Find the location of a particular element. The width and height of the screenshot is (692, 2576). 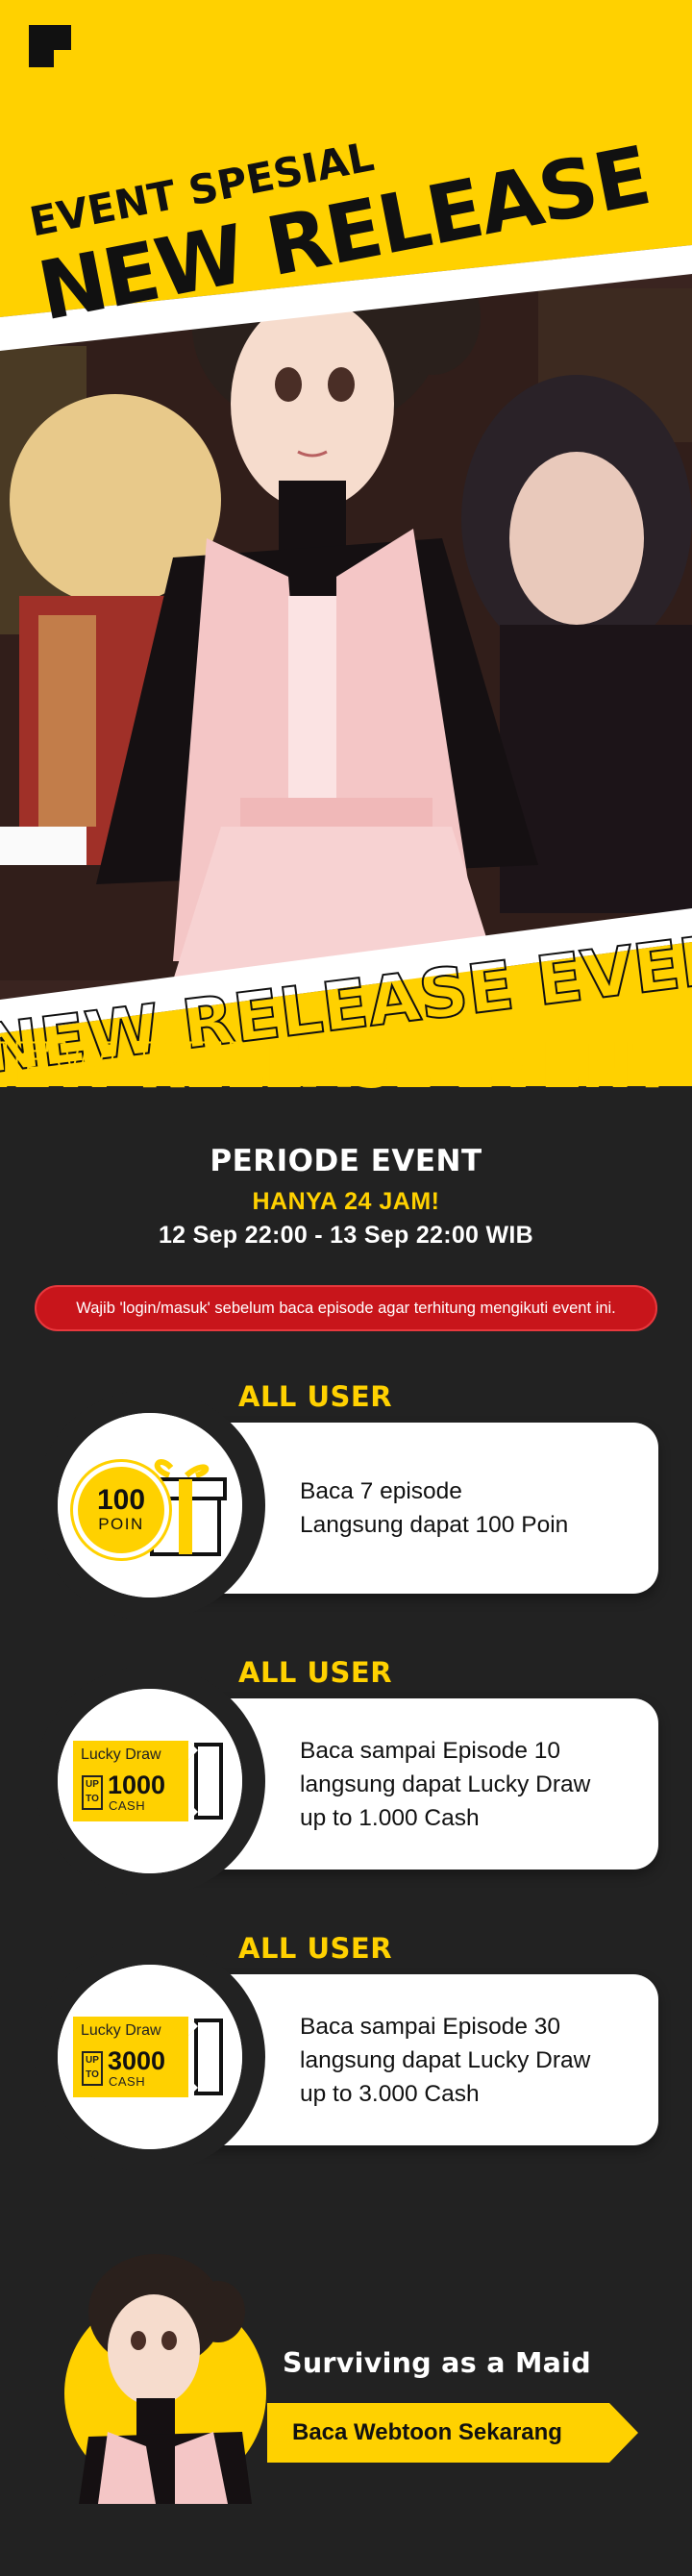

ticket-amount: 3000 is located at coordinates (137, 2060).